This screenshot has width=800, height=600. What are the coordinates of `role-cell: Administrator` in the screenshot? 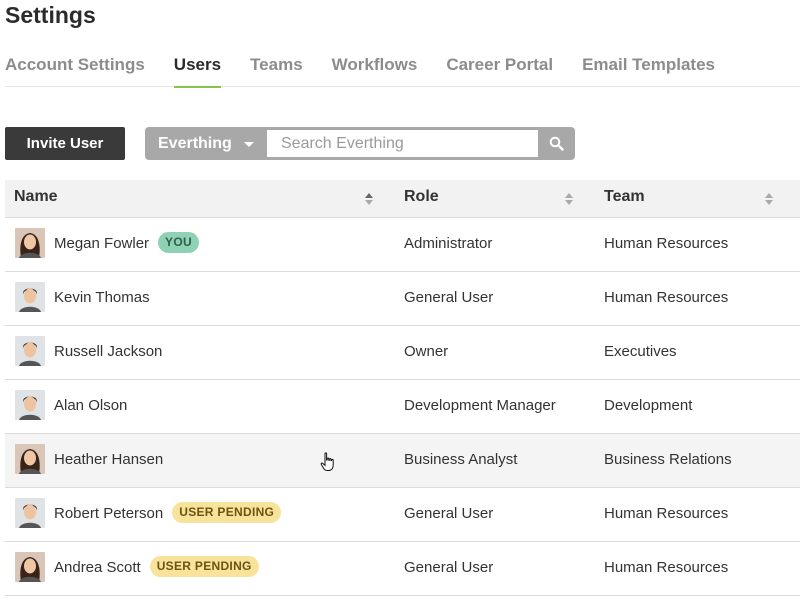 It's located at (448, 243).